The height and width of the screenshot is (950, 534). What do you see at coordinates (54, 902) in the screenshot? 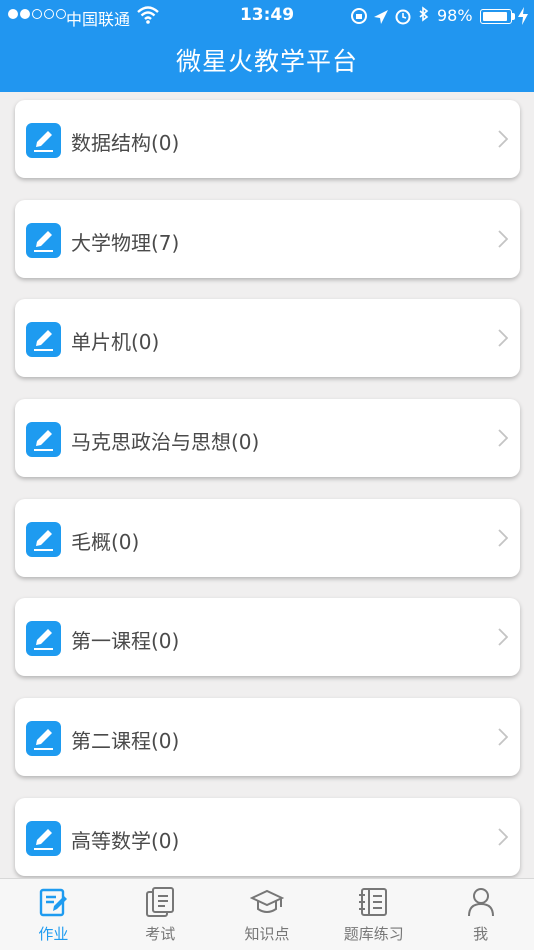
I see `homework-icon` at bounding box center [54, 902].